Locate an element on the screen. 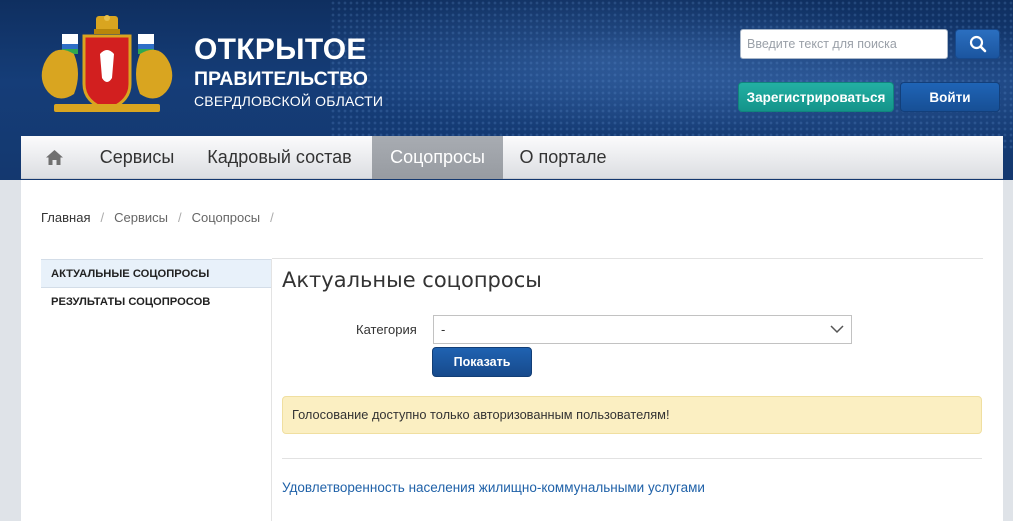 Image resolution: width=1013 pixels, height=521 pixels. breadcrumb-item-polls: Соцопросы is located at coordinates (226, 217).